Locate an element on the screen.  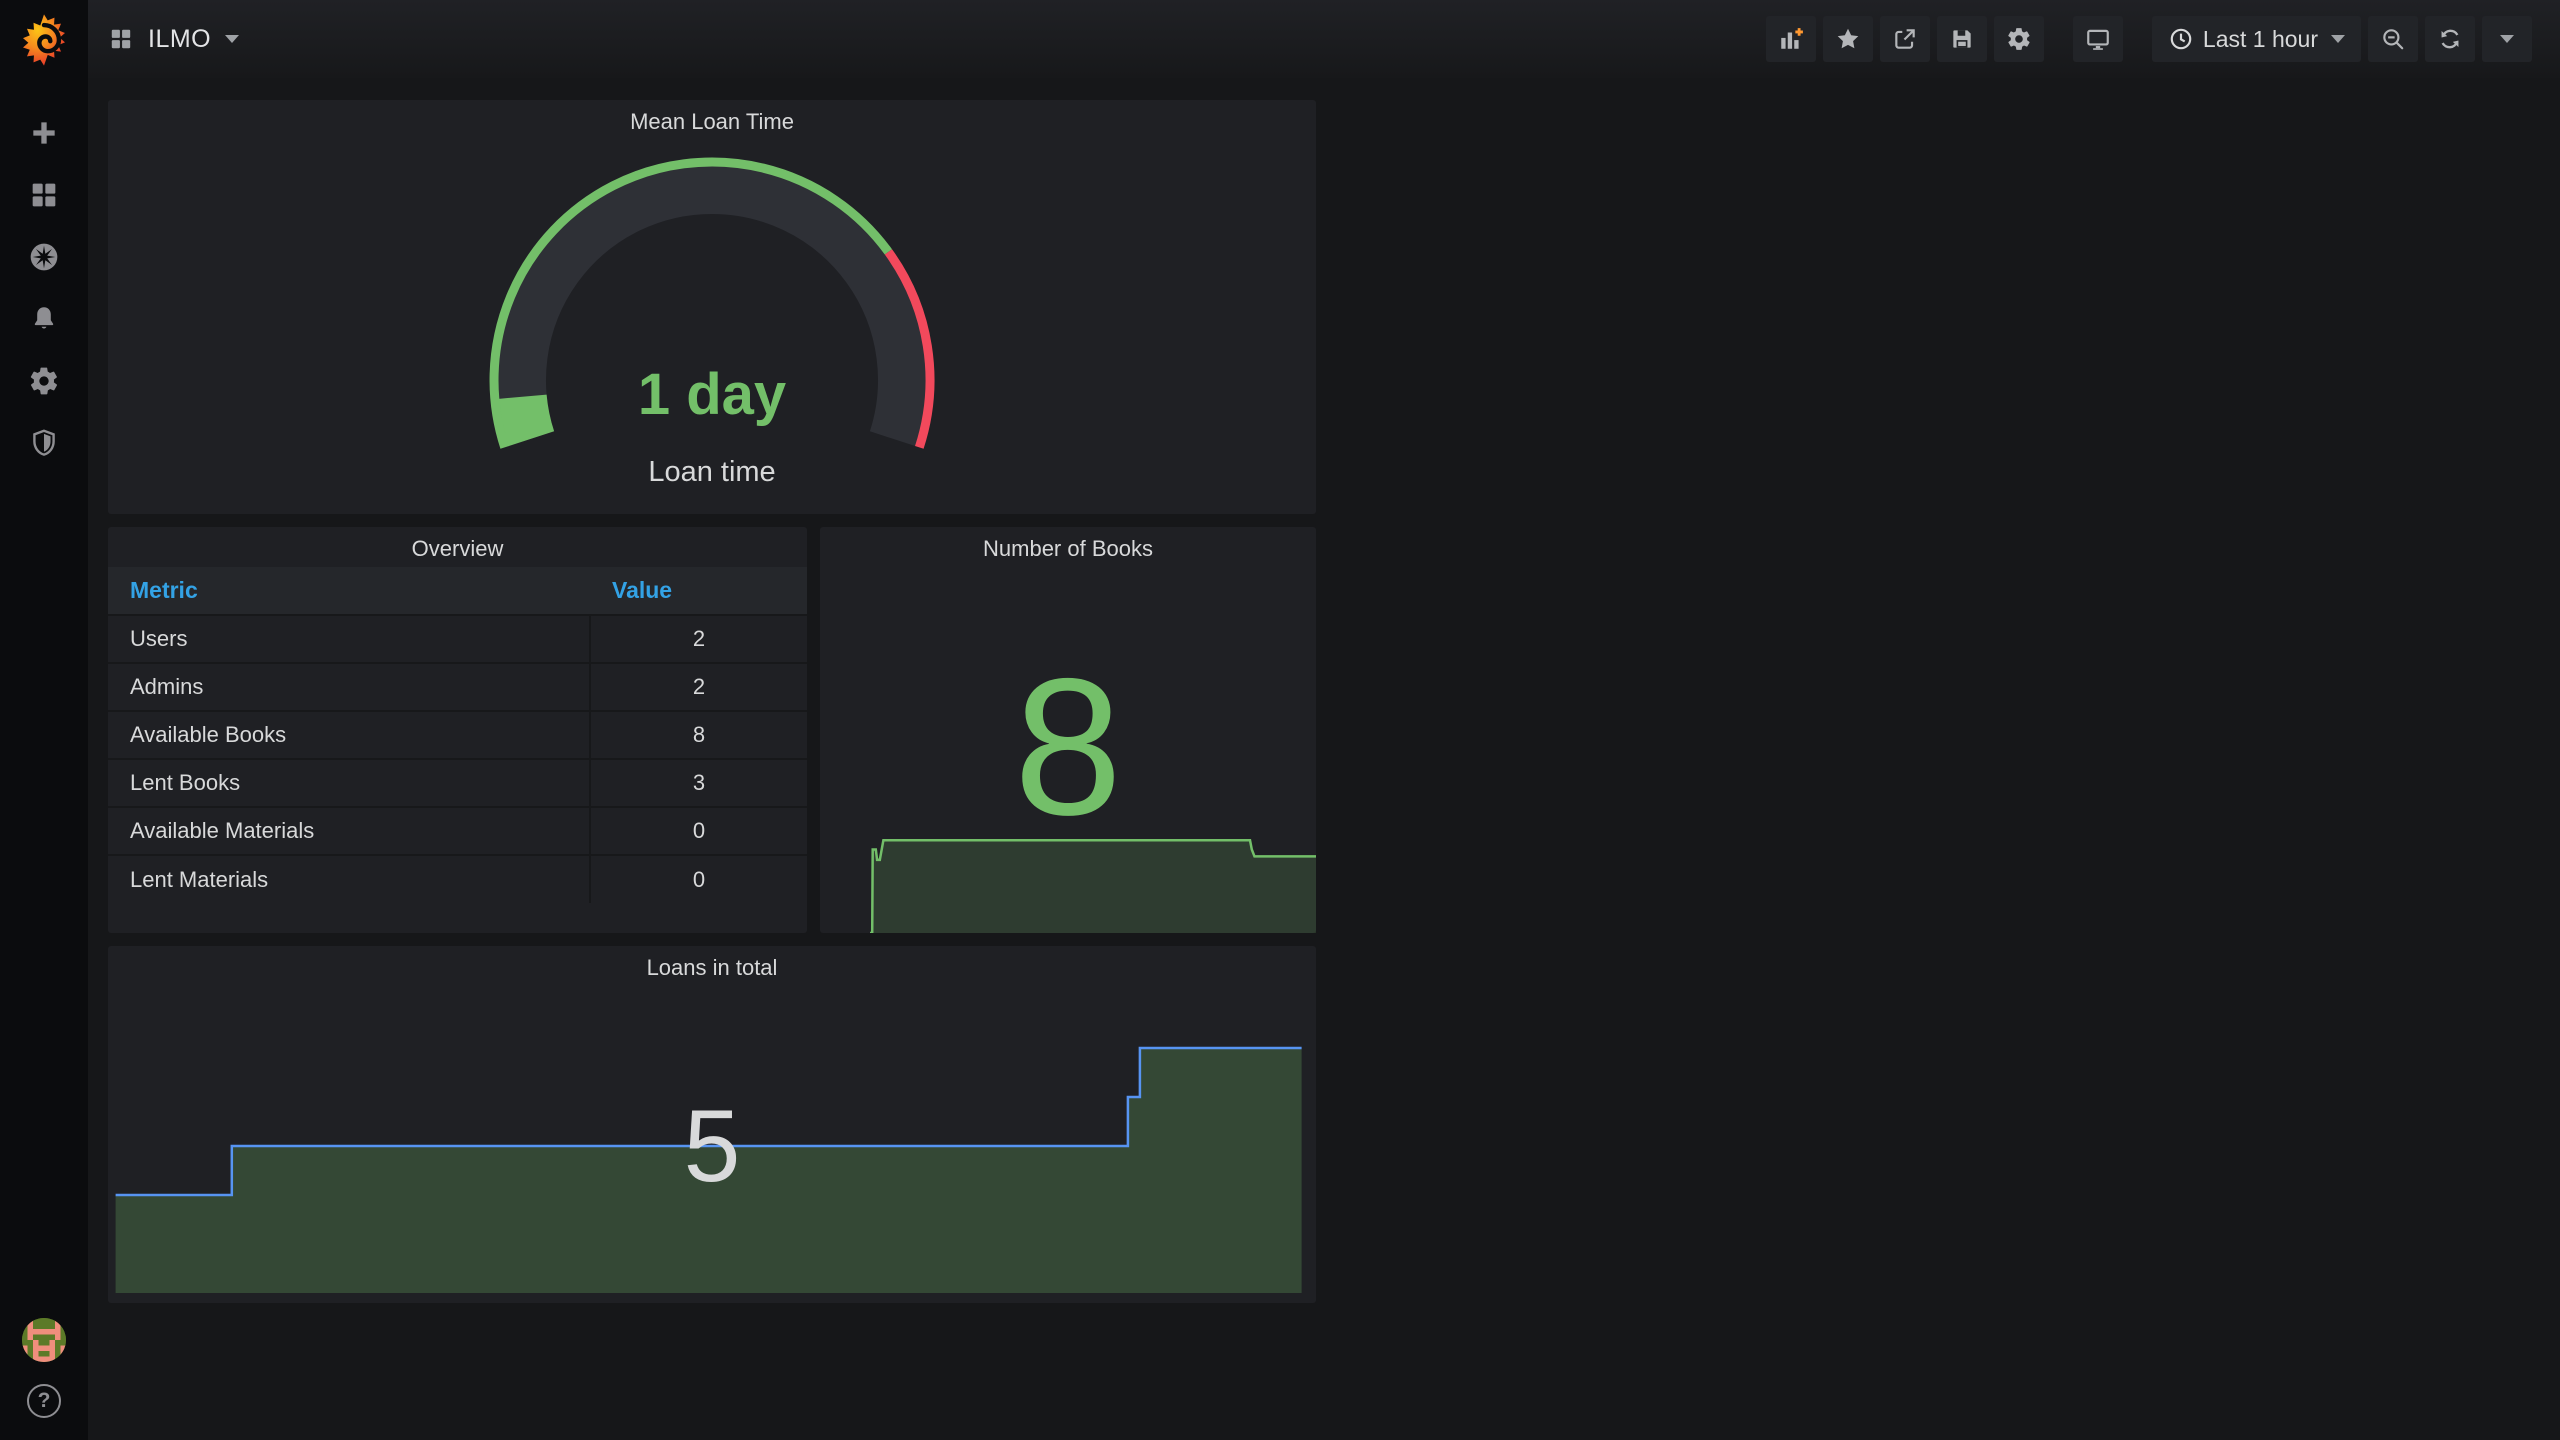
panel-title-overview: Overview is located at coordinates (457, 549).